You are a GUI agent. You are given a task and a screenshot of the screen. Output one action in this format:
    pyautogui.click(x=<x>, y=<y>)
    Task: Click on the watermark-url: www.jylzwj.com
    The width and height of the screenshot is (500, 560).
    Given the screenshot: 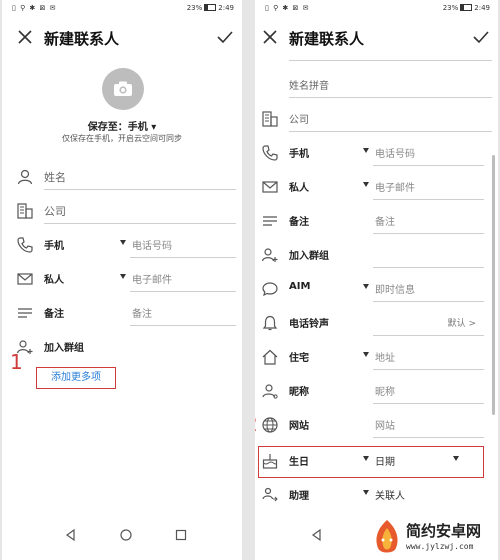 What is the action you would take?
    pyautogui.click(x=440, y=546)
    